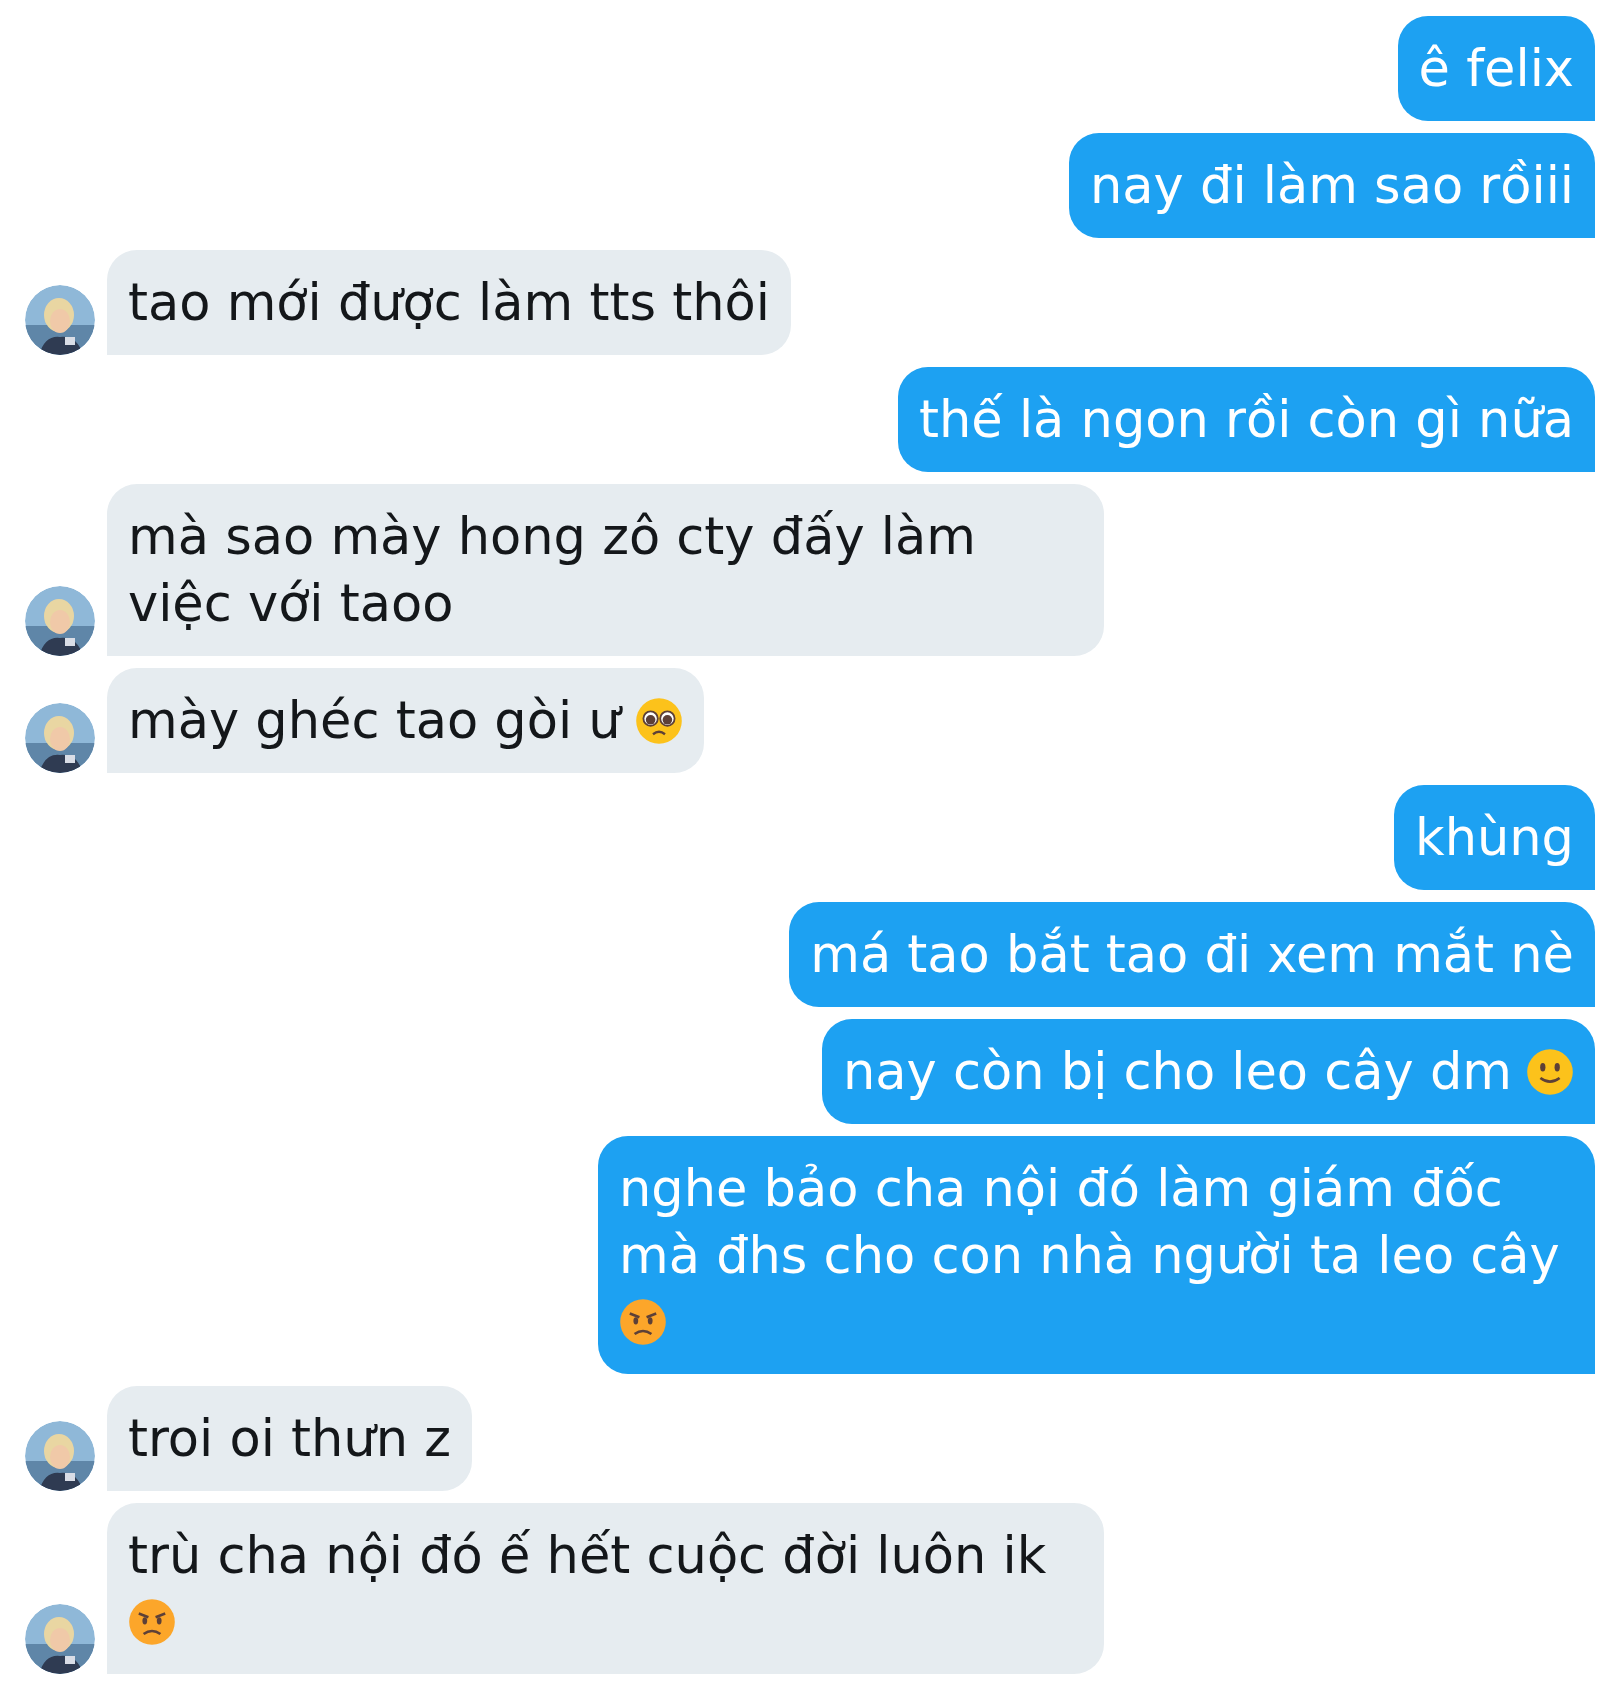  Describe the element at coordinates (1550, 1071) in the screenshot. I see `smiling-face-icon` at that location.